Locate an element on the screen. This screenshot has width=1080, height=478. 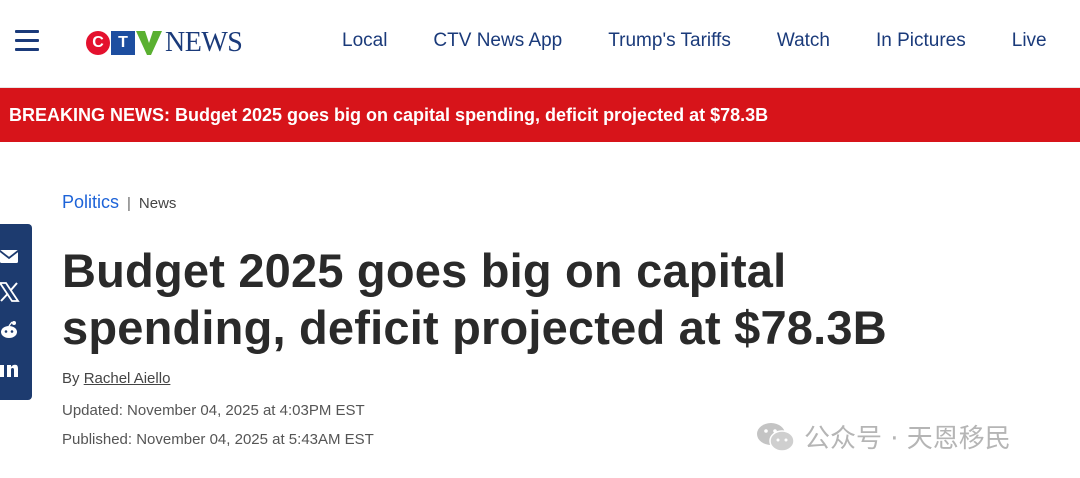
nav-ctv-news-app: CTV News App is located at coordinates (497, 41).